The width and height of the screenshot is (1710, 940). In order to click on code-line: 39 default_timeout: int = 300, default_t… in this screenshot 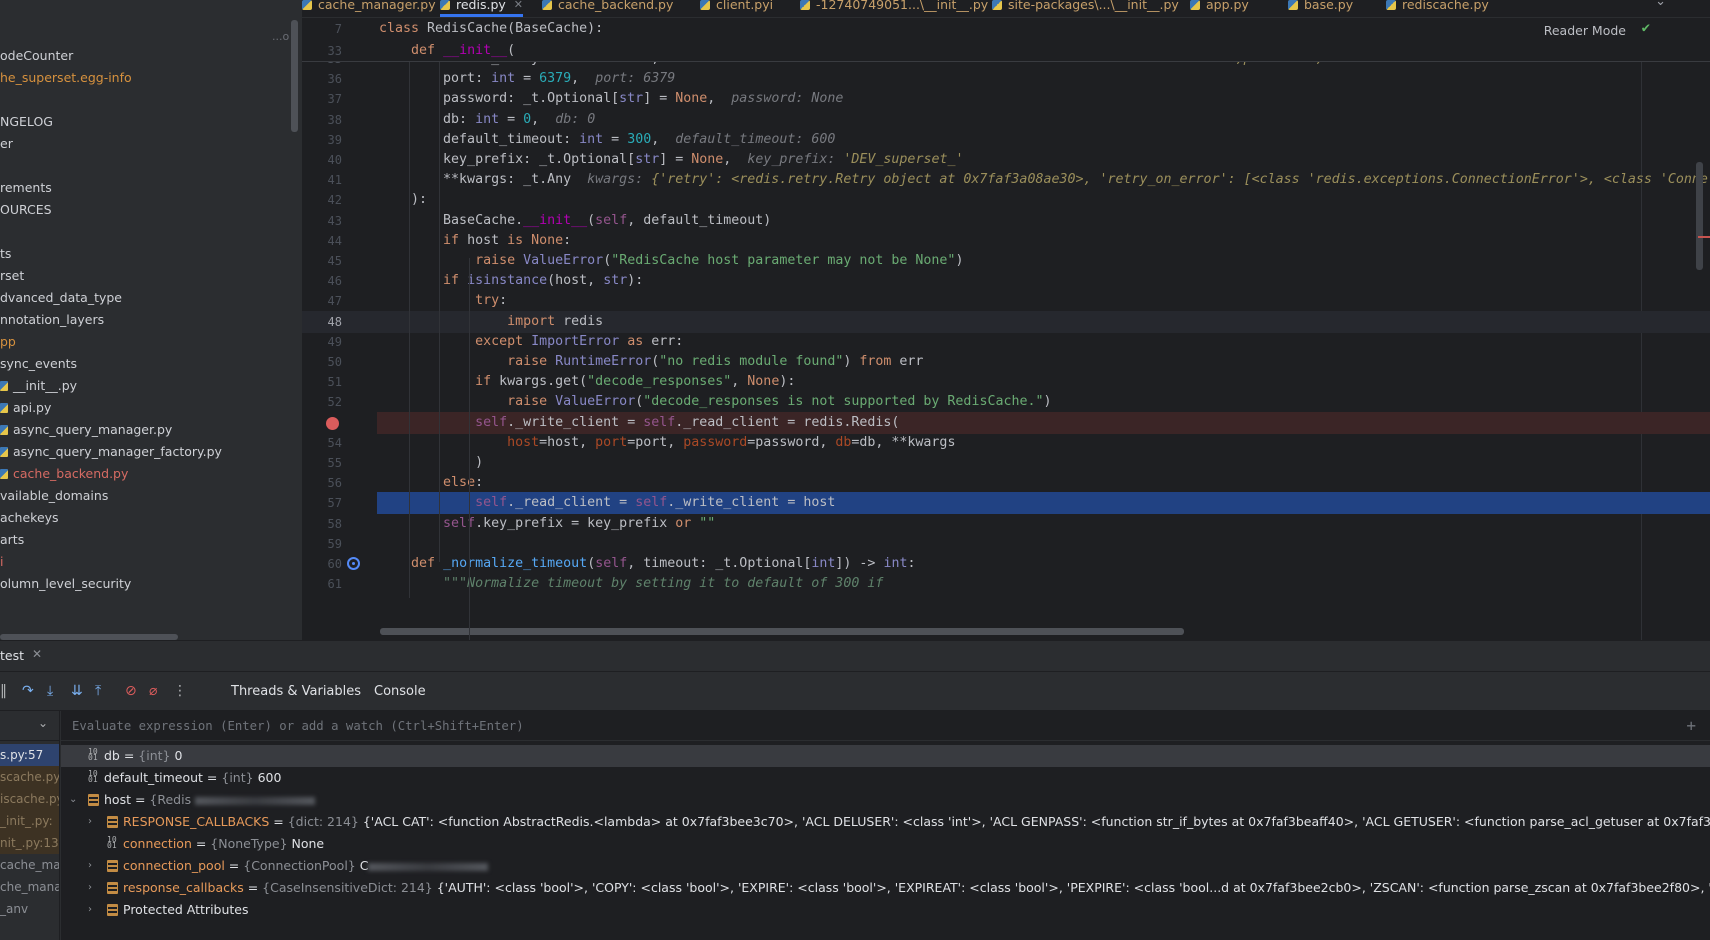, I will do `click(1006, 140)`.